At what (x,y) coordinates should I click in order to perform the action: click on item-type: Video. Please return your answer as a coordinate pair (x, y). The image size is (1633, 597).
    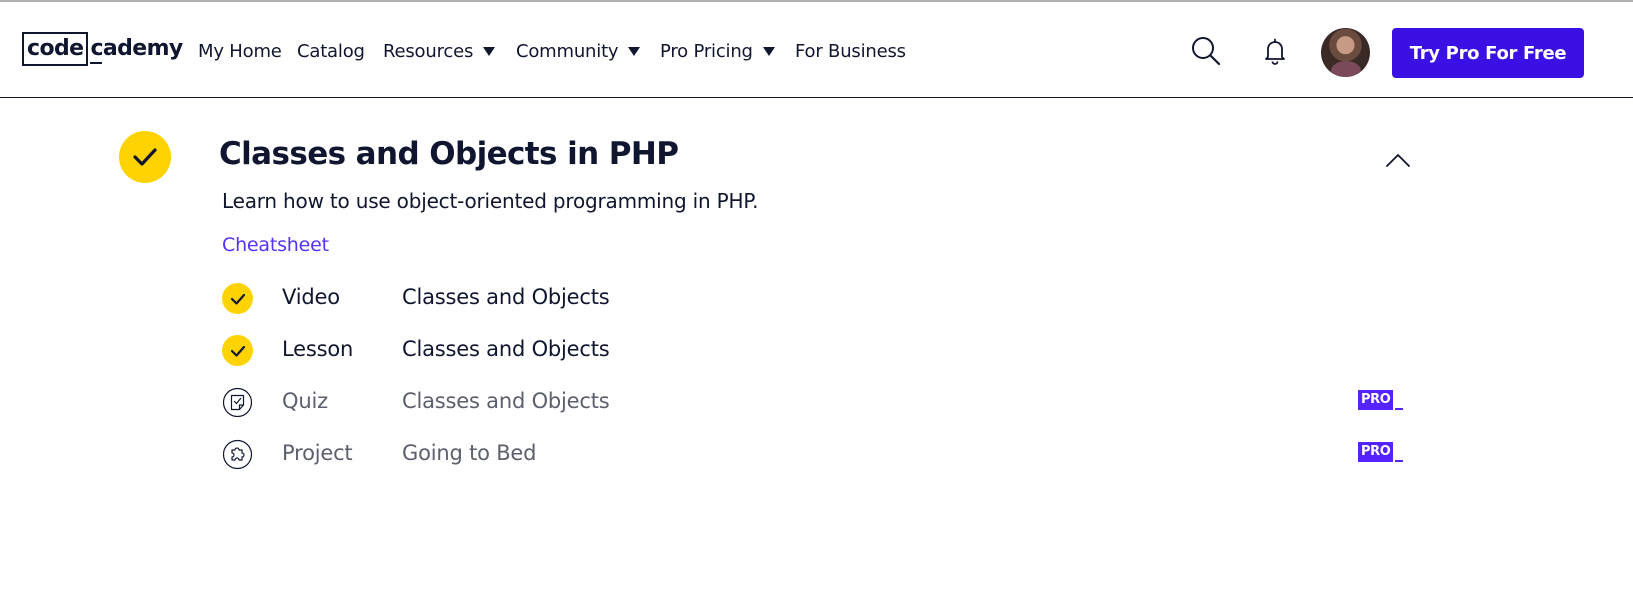
    Looking at the image, I should click on (311, 297).